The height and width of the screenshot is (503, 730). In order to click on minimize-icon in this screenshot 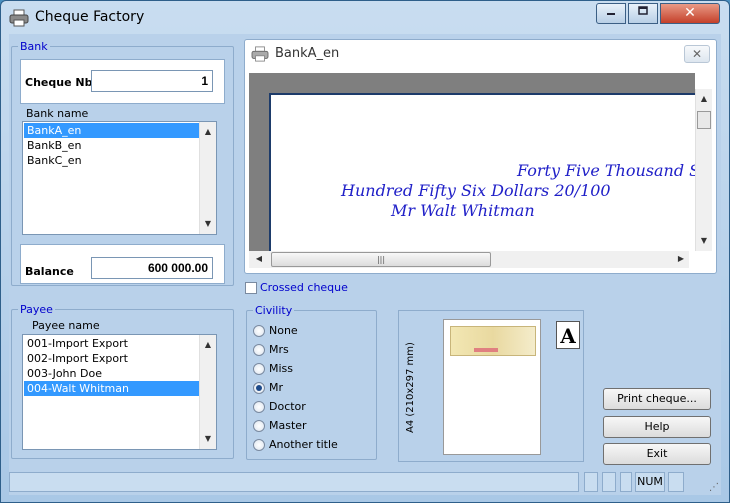, I will do `click(611, 14)`.